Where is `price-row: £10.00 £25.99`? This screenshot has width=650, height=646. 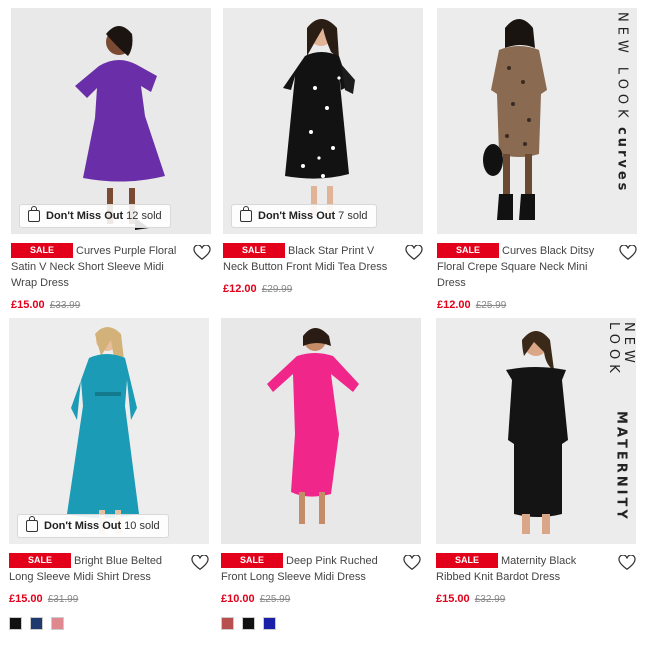 price-row: £10.00 £25.99 is located at coordinates (321, 599).